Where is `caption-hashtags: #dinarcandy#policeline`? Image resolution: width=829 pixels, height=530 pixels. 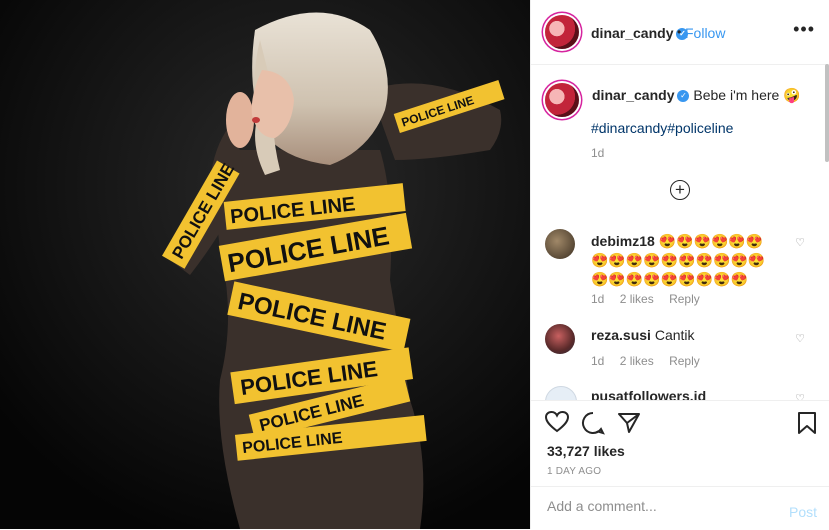 caption-hashtags: #dinarcandy#policeline is located at coordinates (662, 128).